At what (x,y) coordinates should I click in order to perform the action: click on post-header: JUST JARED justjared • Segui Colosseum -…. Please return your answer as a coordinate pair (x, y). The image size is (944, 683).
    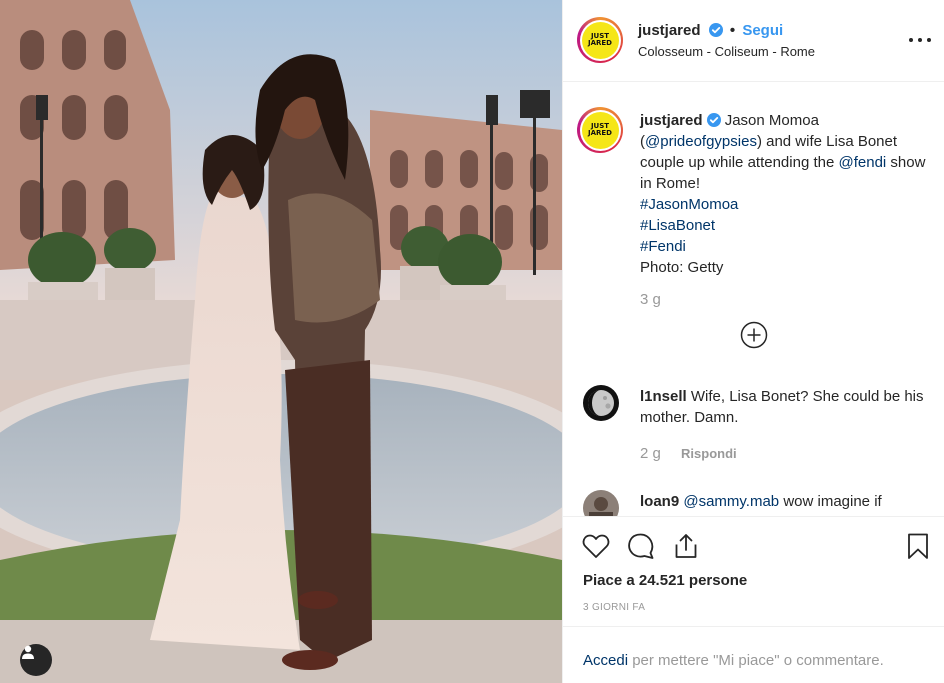
    Looking at the image, I should click on (753, 41).